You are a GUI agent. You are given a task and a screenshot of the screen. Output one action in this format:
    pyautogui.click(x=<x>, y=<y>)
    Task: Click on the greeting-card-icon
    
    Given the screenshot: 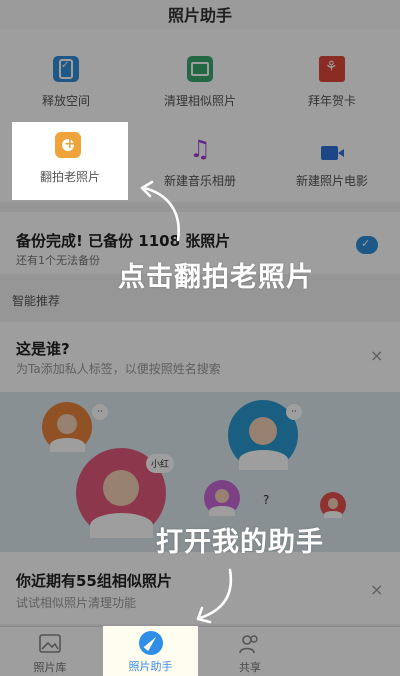 What is the action you would take?
    pyautogui.click(x=332, y=69)
    